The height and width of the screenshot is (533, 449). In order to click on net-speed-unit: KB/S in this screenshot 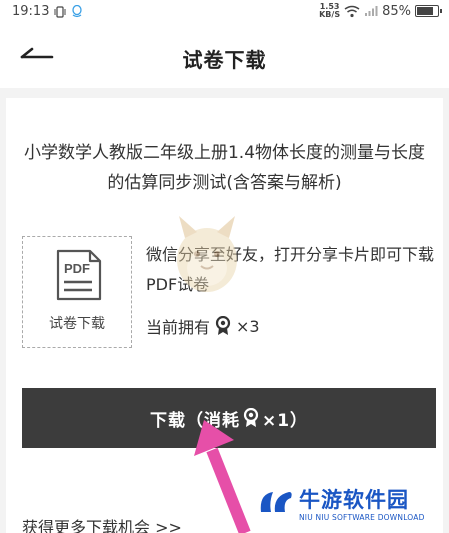, I will do `click(330, 14)`.